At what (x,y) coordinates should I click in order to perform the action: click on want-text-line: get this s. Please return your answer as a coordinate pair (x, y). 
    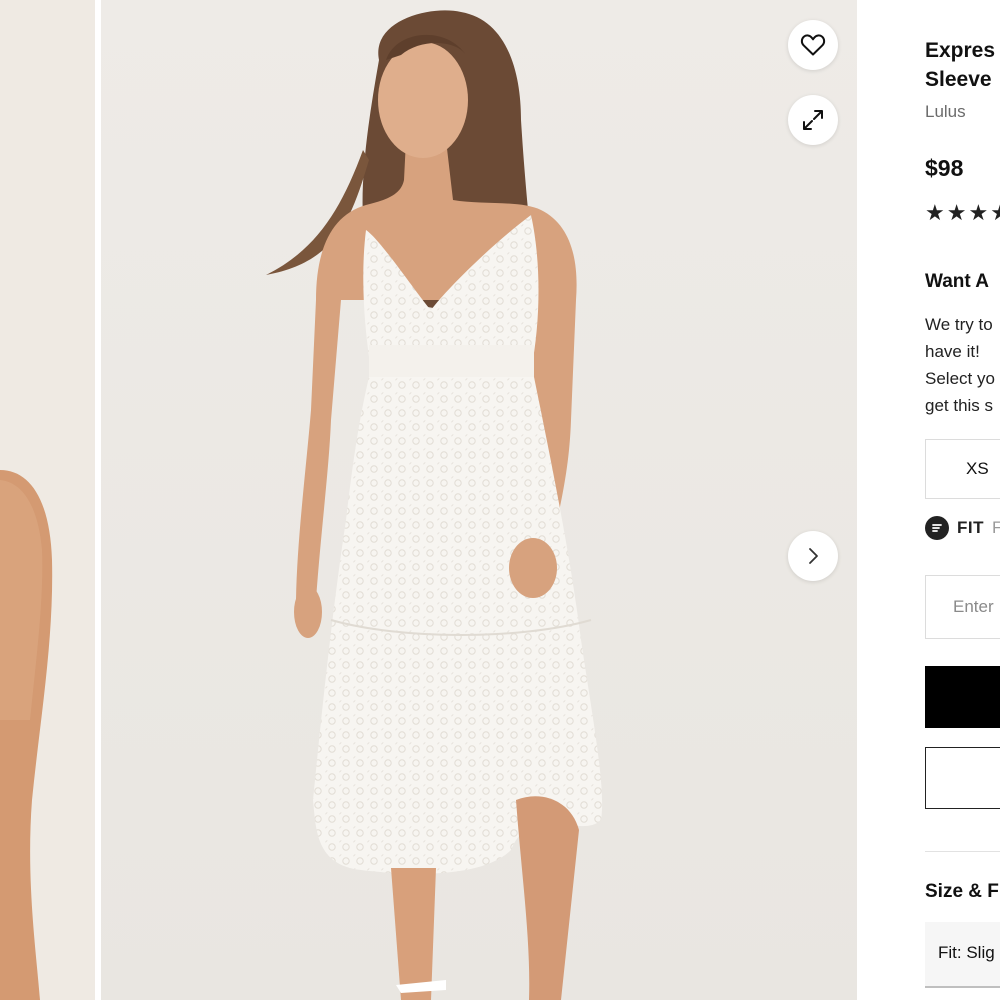
    Looking at the image, I should click on (959, 405).